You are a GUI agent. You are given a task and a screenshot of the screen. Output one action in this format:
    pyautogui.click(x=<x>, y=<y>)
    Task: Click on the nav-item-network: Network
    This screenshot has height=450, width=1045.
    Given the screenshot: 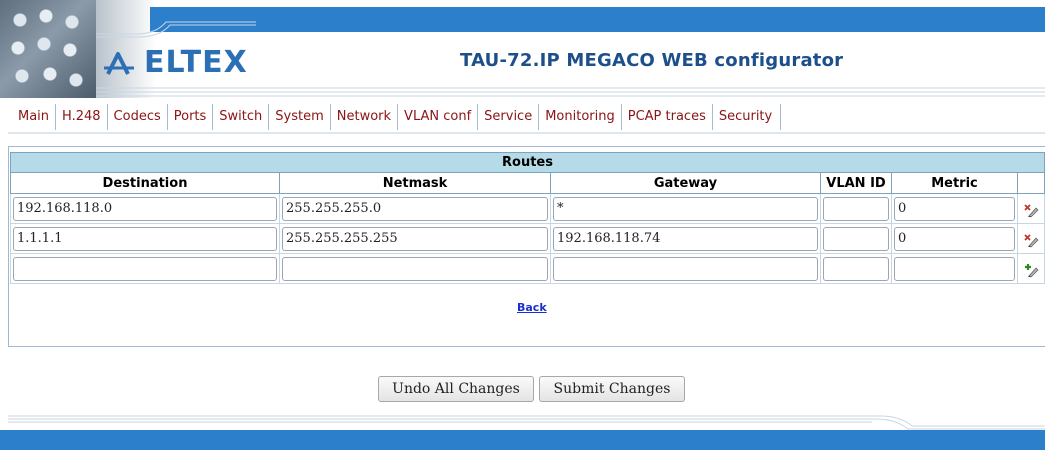 What is the action you would take?
    pyautogui.click(x=365, y=117)
    